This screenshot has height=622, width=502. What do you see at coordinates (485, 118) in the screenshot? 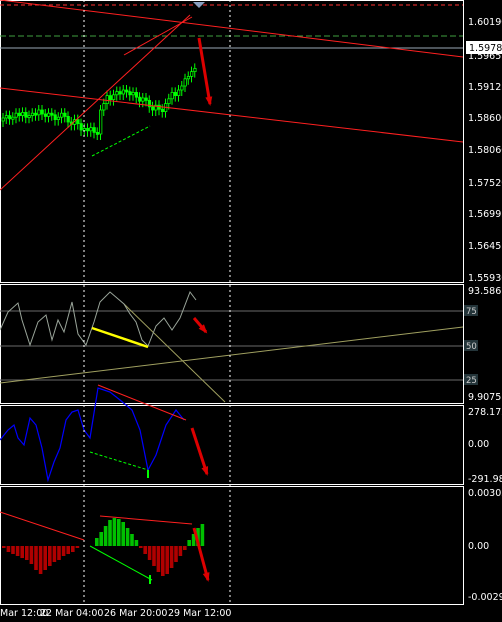
I see `price-label-4: 1.58600` at bounding box center [485, 118].